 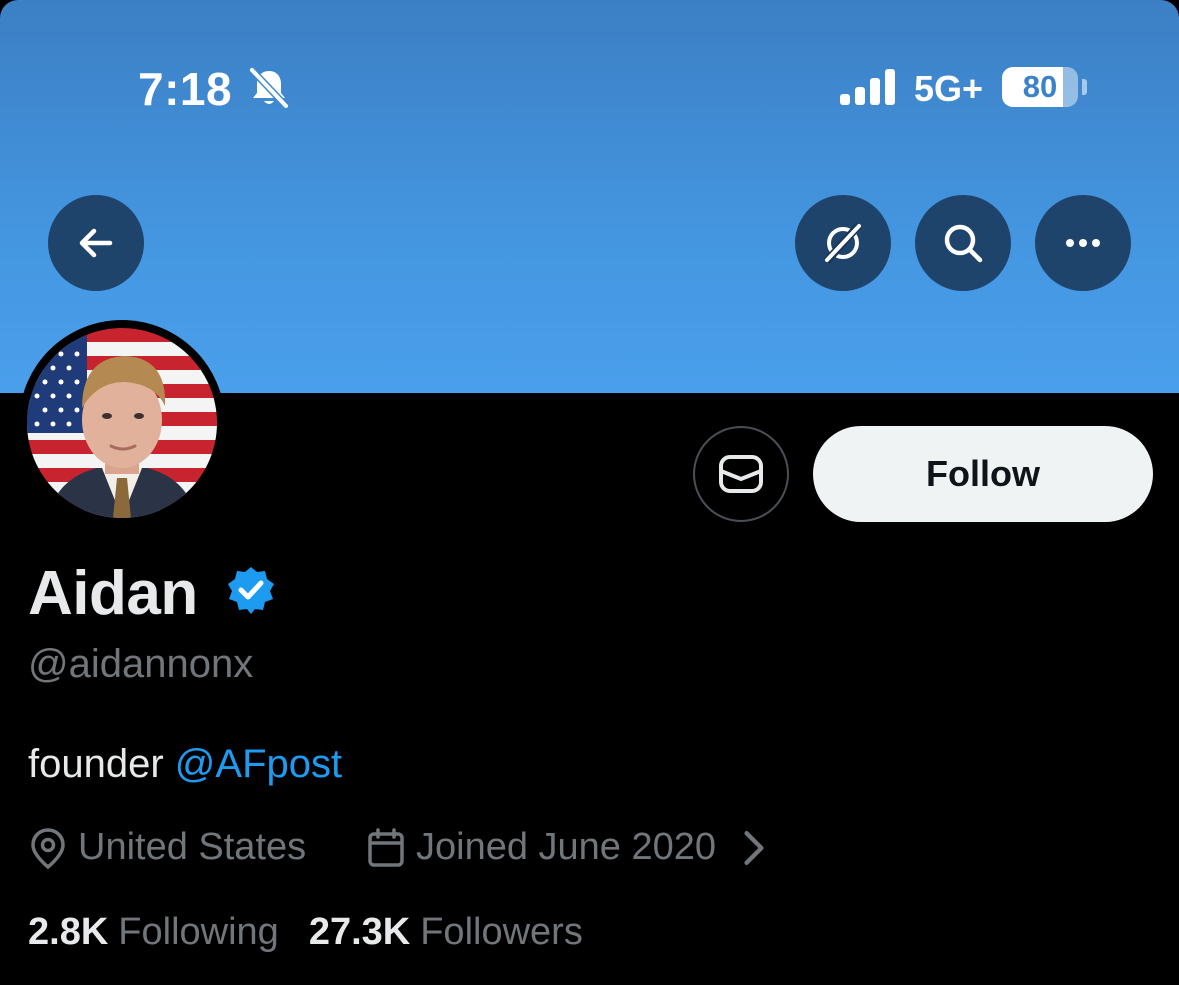 What do you see at coordinates (185, 89) in the screenshot?
I see `status-time: 7:18` at bounding box center [185, 89].